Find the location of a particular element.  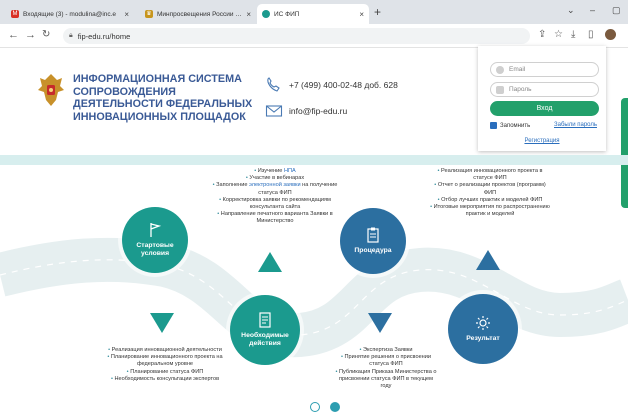

flag-icon is located at coordinates (156, 230).